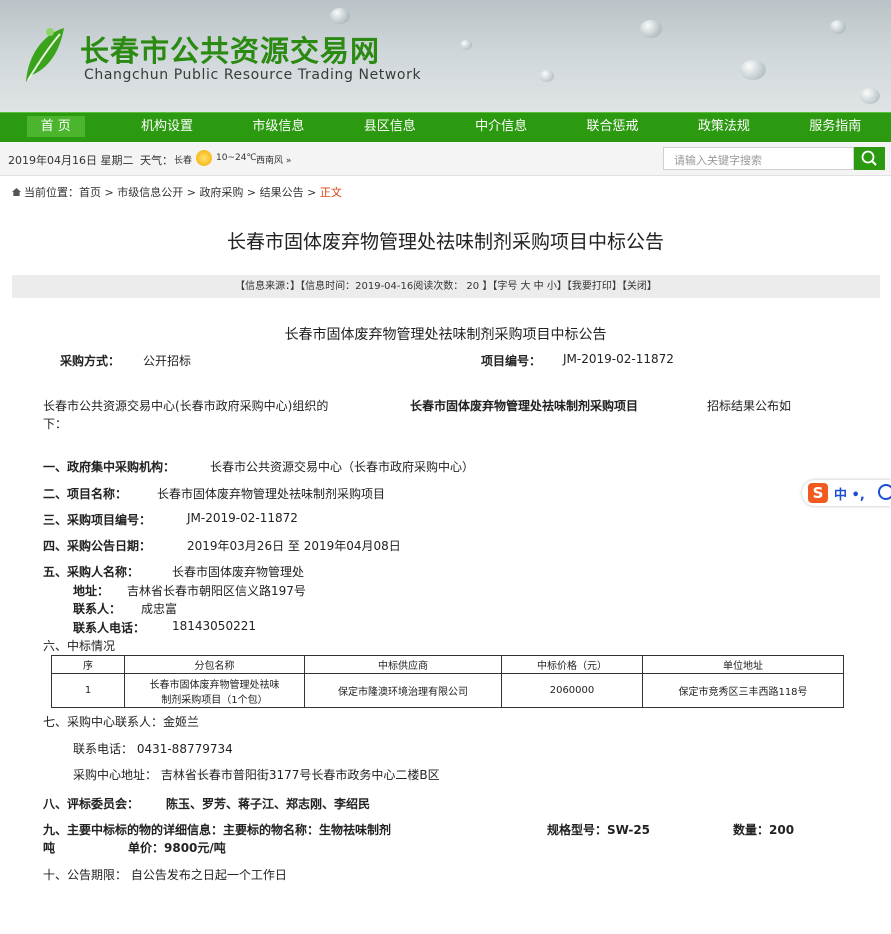 Image resolution: width=891 pixels, height=934 pixels. I want to click on nav-item-policy: 政策法规, so click(723, 127).